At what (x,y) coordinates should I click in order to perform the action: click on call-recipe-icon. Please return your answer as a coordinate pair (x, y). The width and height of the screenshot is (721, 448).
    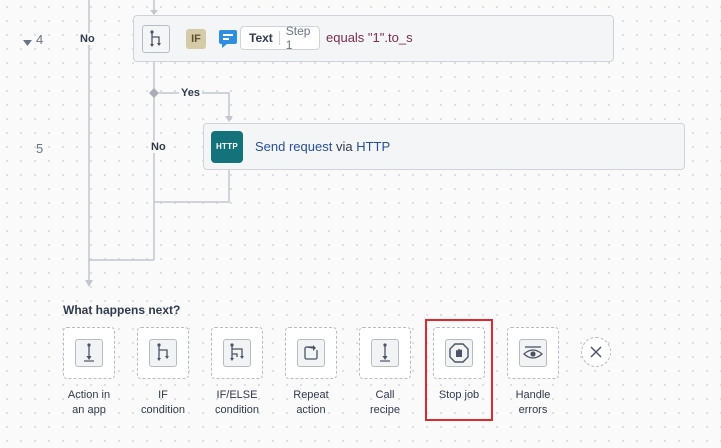
    Looking at the image, I should click on (385, 353).